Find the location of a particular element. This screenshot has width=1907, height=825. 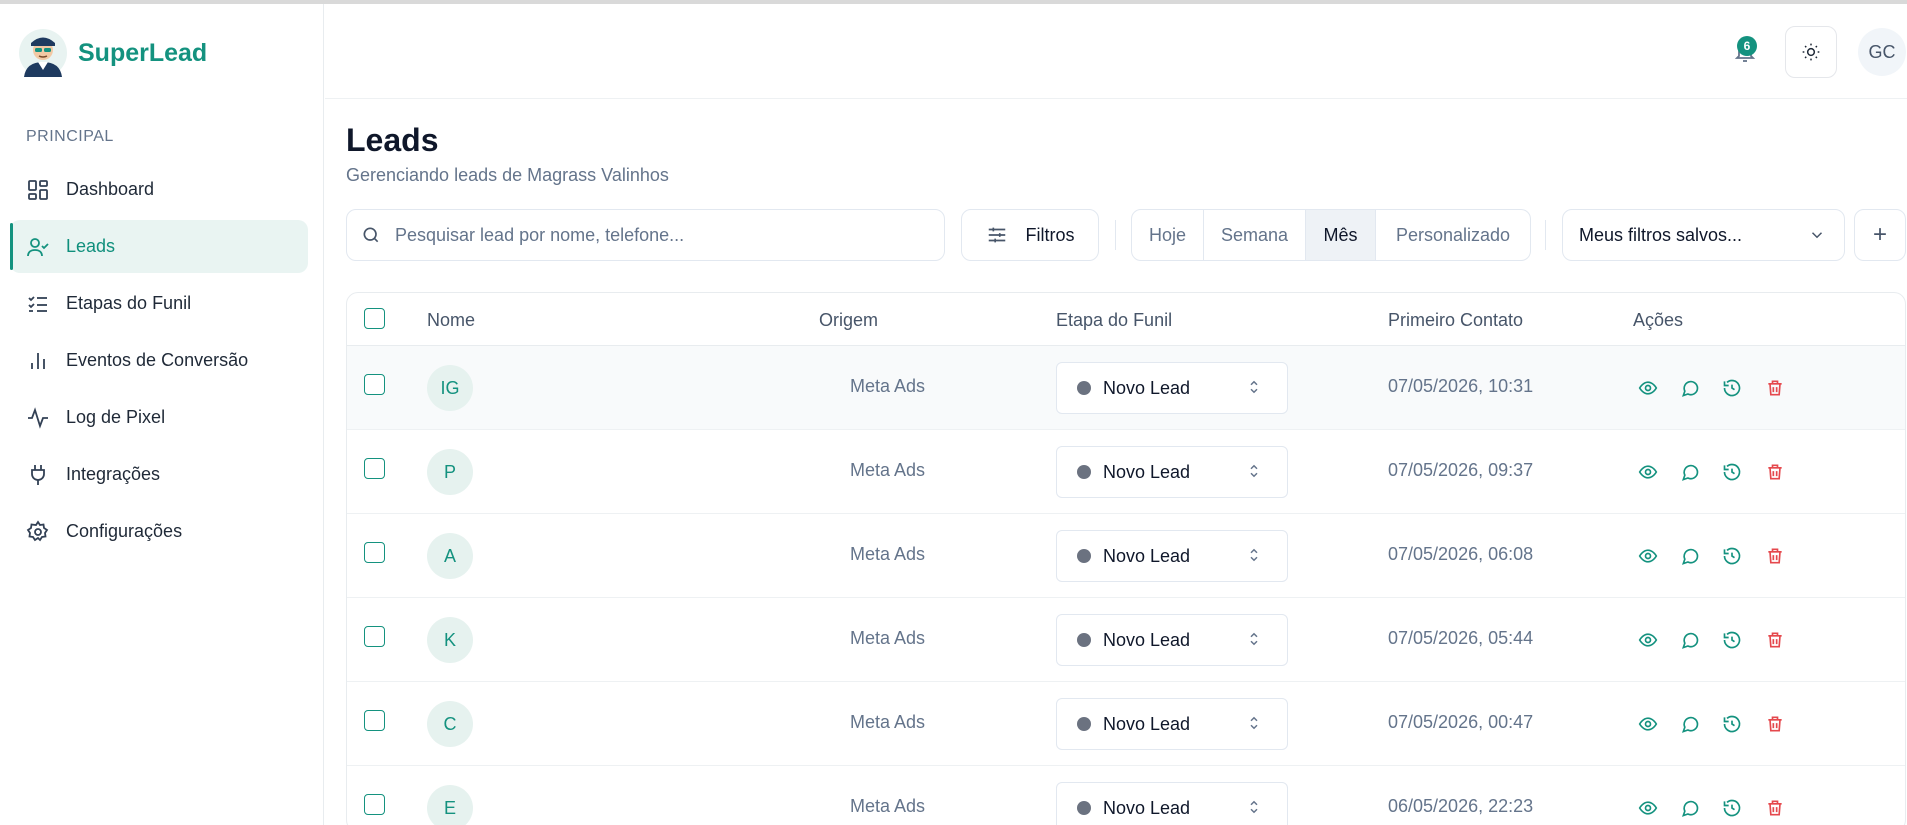

sun-icon is located at coordinates (1811, 52).